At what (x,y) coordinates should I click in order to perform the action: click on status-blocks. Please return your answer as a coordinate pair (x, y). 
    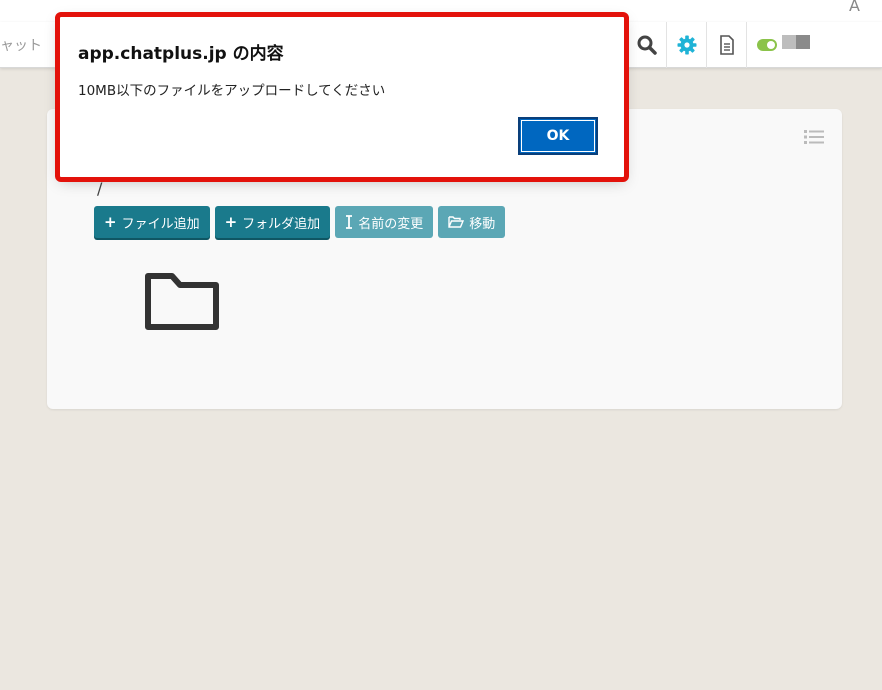
    Looking at the image, I should click on (796, 42).